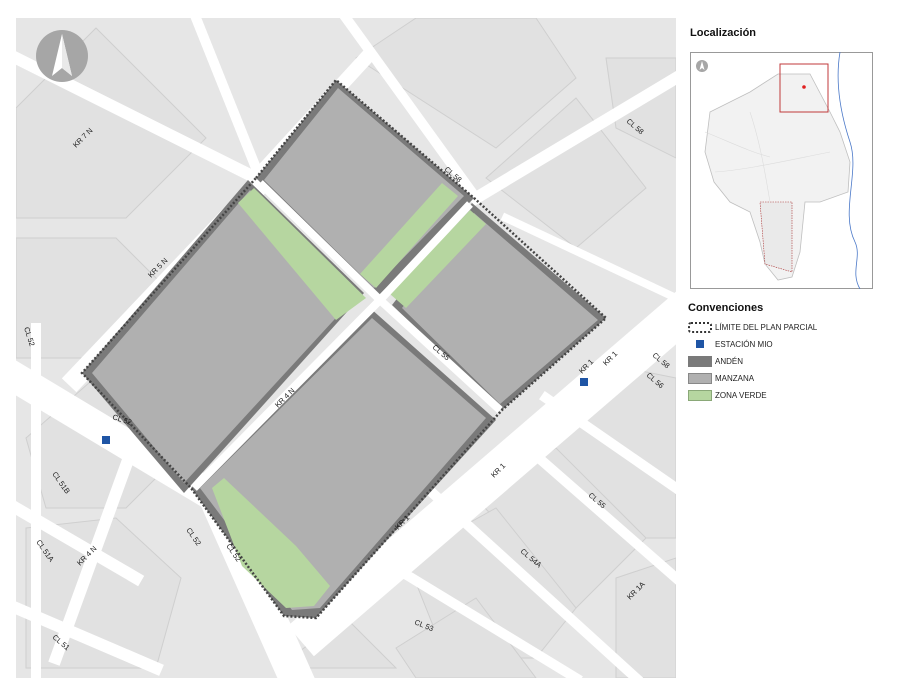 The image size is (900, 695). What do you see at coordinates (700, 395) in the screenshot?
I see `zona-verde-swatch` at bounding box center [700, 395].